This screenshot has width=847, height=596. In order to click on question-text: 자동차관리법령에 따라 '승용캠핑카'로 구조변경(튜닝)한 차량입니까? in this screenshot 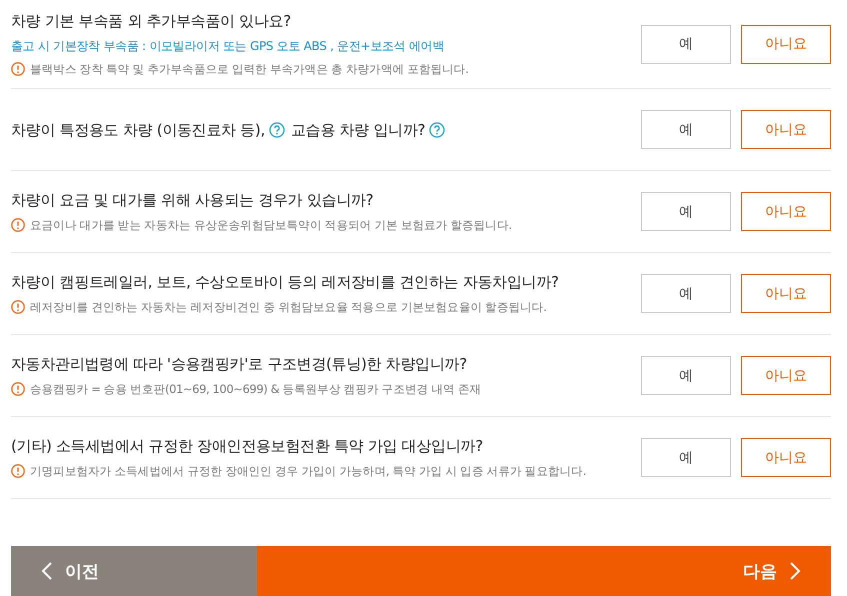, I will do `click(239, 364)`.